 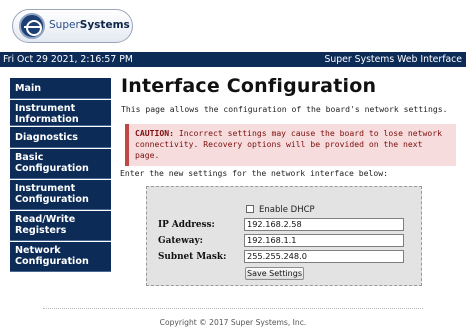 I want to click on logo-text-bold: Systems, so click(x=104, y=25).